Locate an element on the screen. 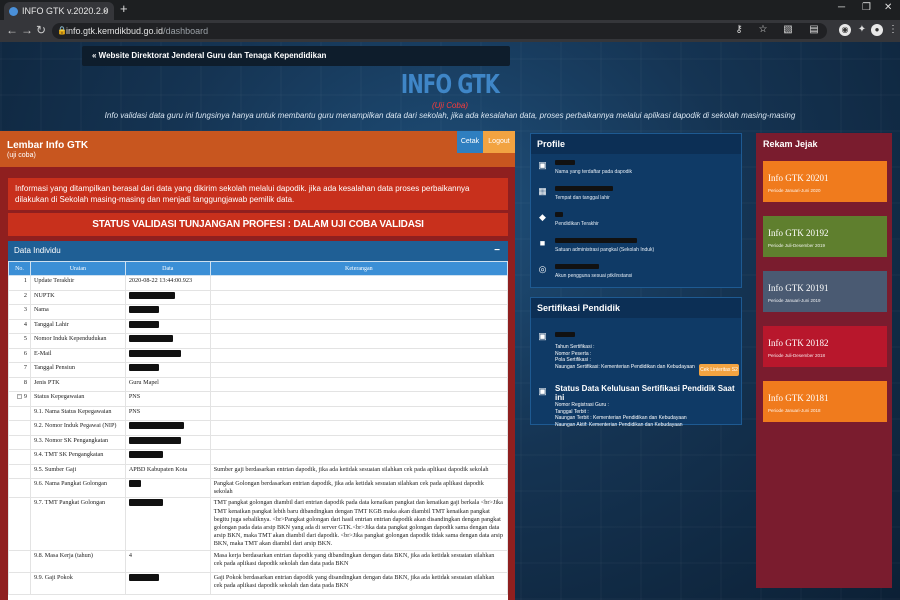 The image size is (900, 600). page-subtitle: (Uji Coba) is located at coordinates (449, 105).